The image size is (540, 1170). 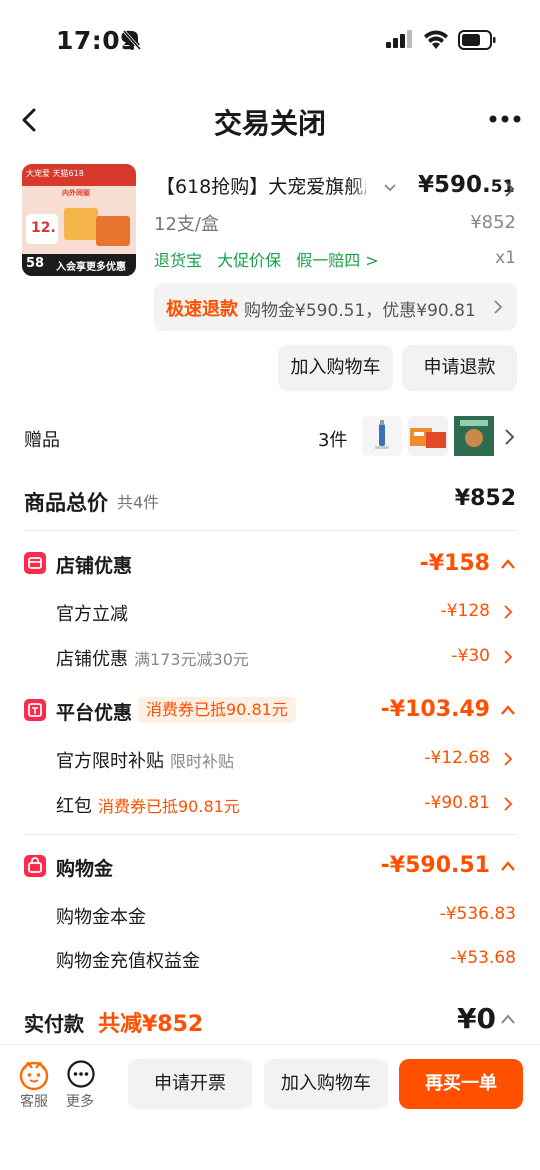 What do you see at coordinates (337, 260) in the screenshot?
I see `service-tag: 假一赔四 >` at bounding box center [337, 260].